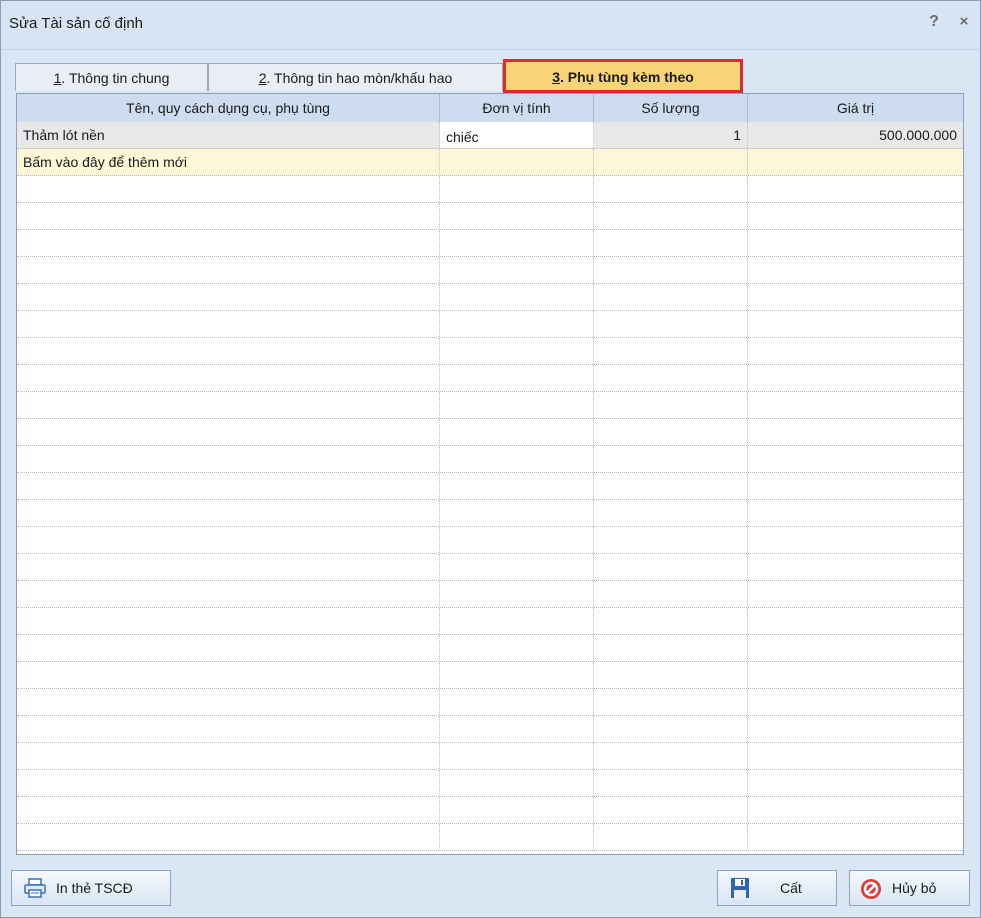  I want to click on add-new-row: Bấm vào đây để thêm mới, so click(490, 162).